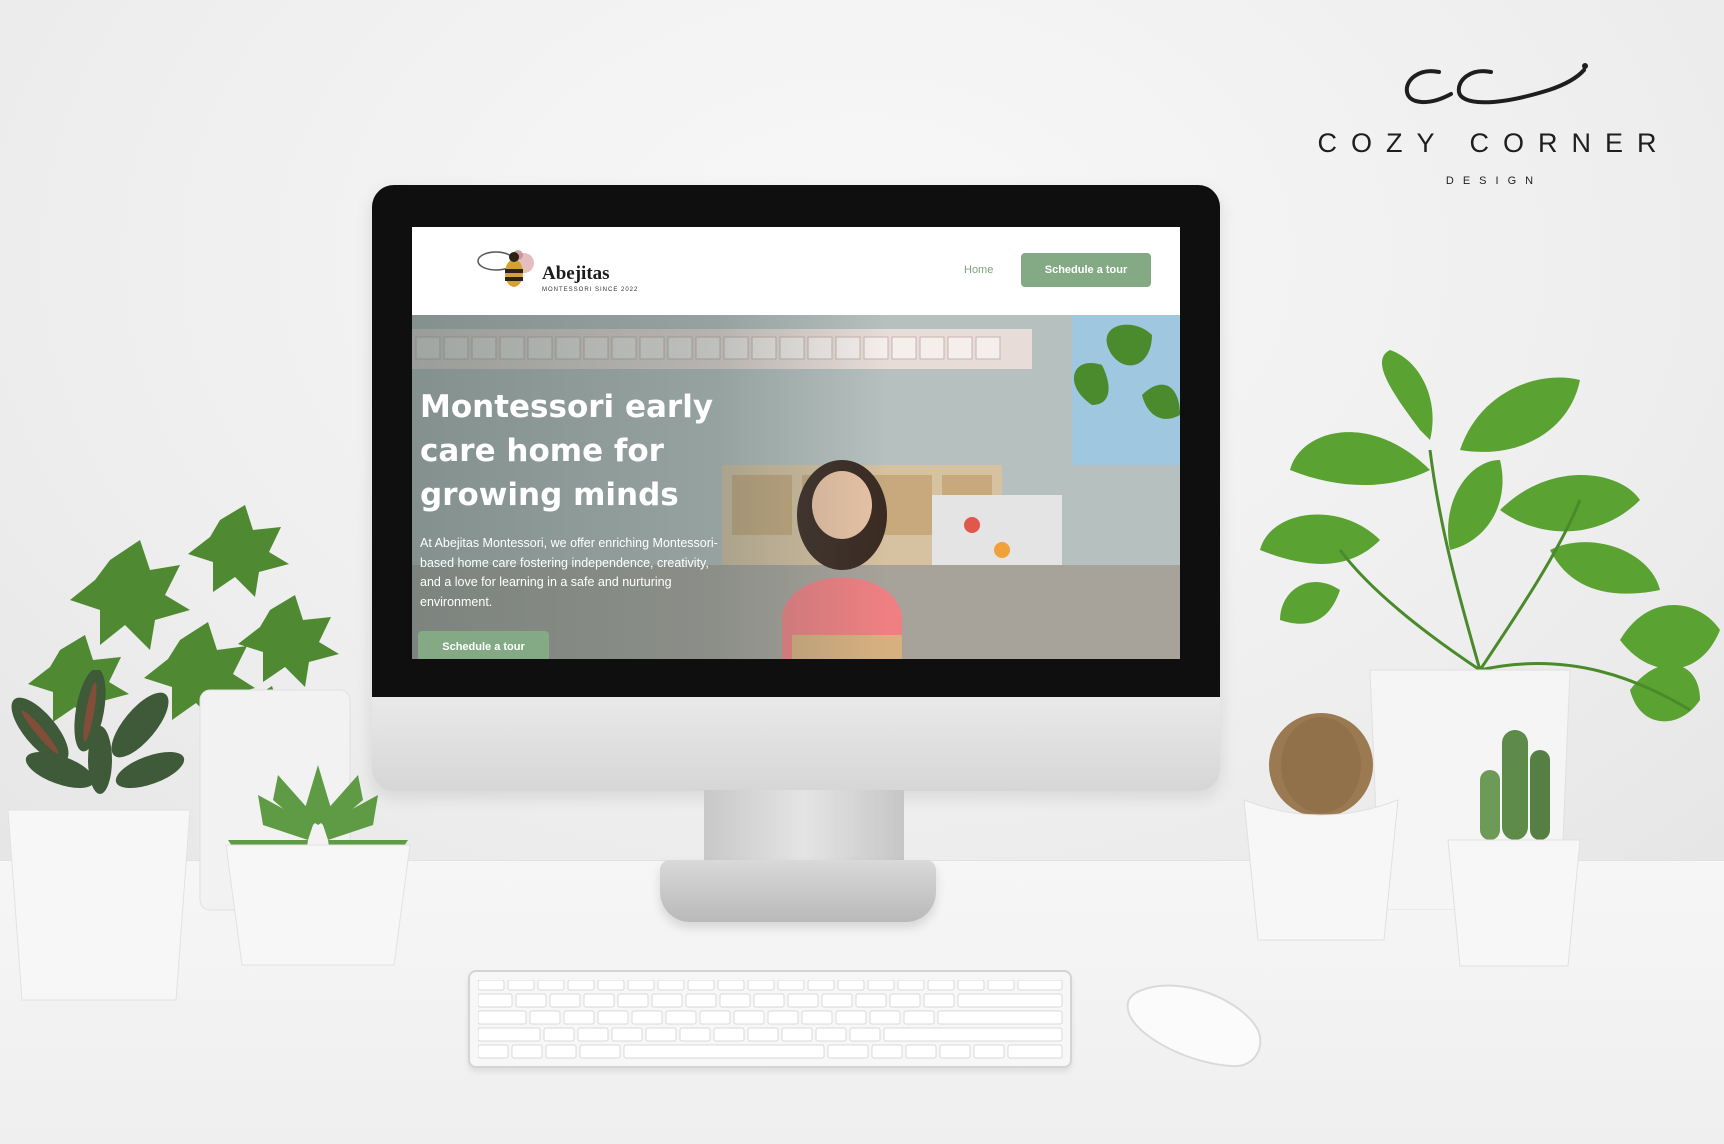  What do you see at coordinates (1086, 270) in the screenshot?
I see `schedule-tour-header-button: Schedule a tour` at bounding box center [1086, 270].